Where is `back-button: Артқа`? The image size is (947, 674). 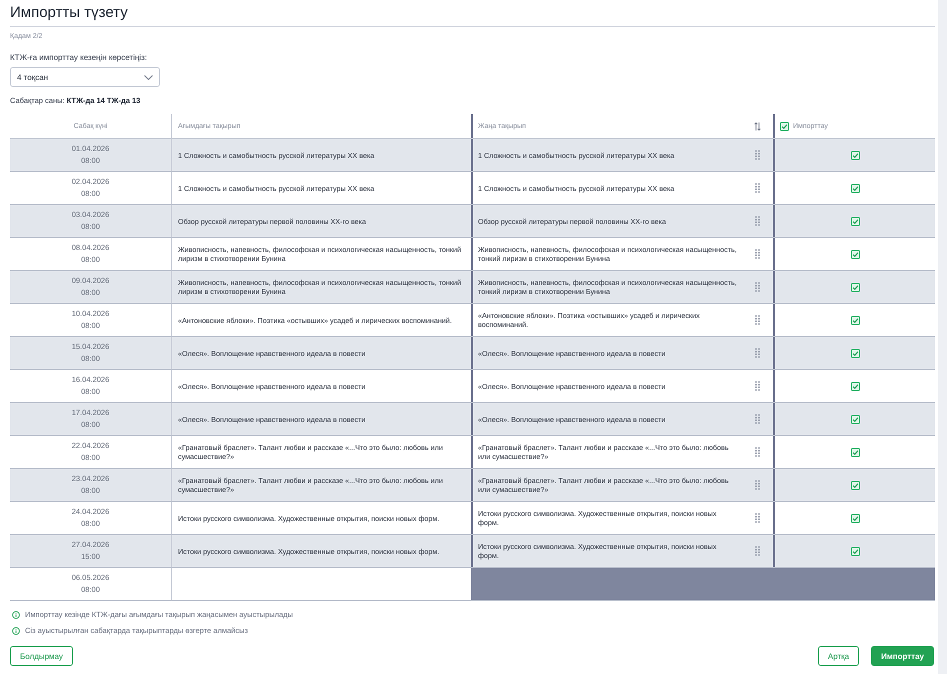
back-button: Артқа is located at coordinates (839, 656).